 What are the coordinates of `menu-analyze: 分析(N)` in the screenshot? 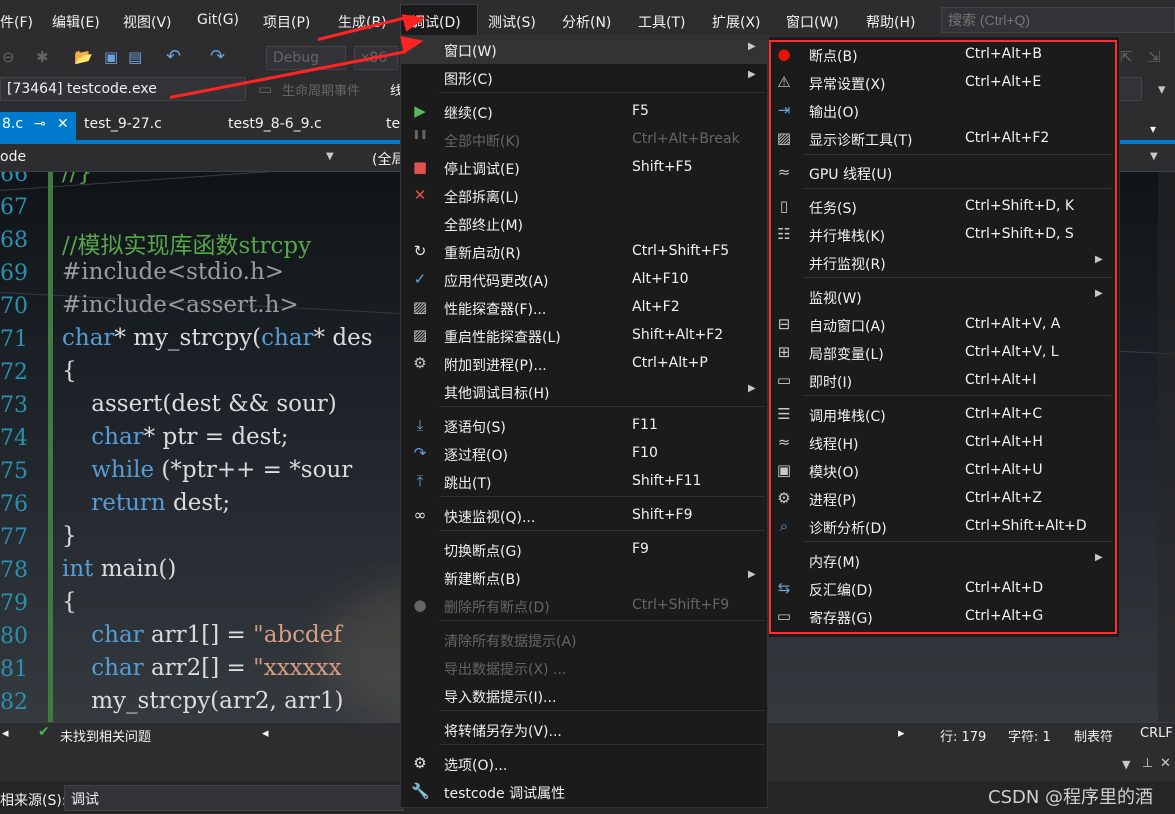 It's located at (586, 22).